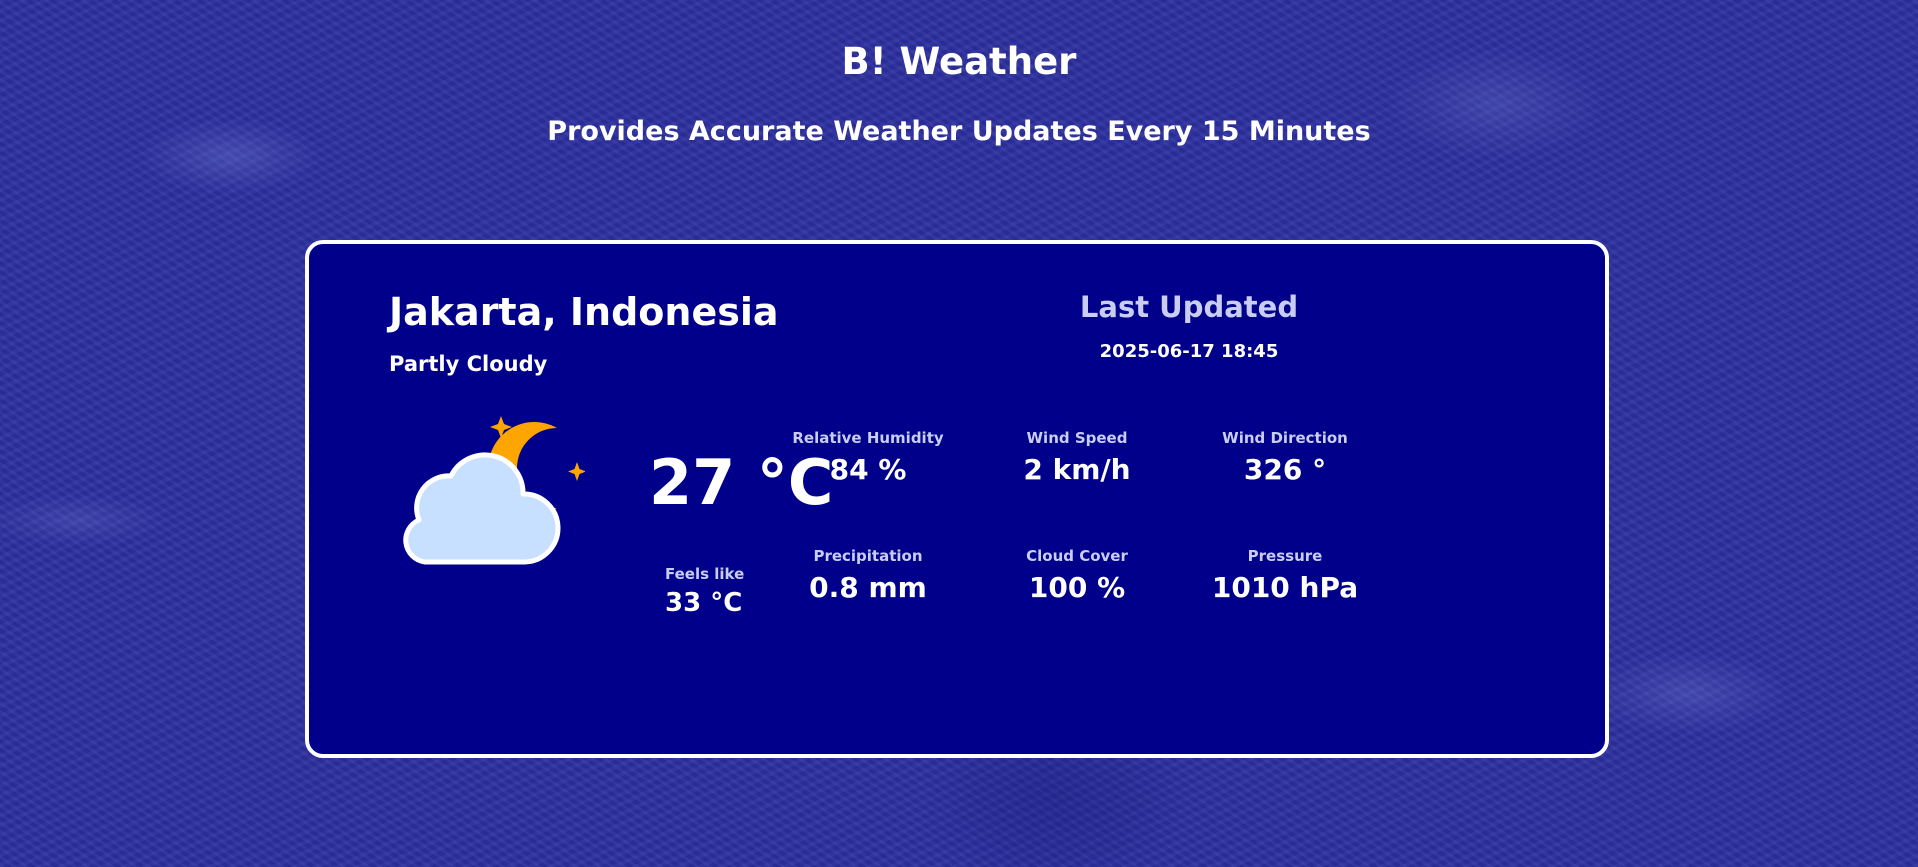  I want to click on partly-cloudy-night-icon, so click(490, 492).